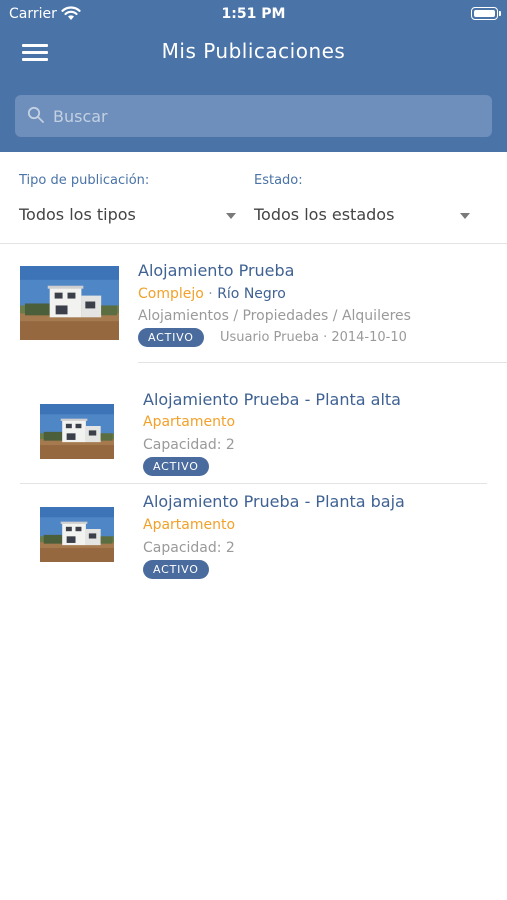 The height and width of the screenshot is (900, 507). What do you see at coordinates (84, 180) in the screenshot?
I see `type-filter-label: Tipo de publicación:` at bounding box center [84, 180].